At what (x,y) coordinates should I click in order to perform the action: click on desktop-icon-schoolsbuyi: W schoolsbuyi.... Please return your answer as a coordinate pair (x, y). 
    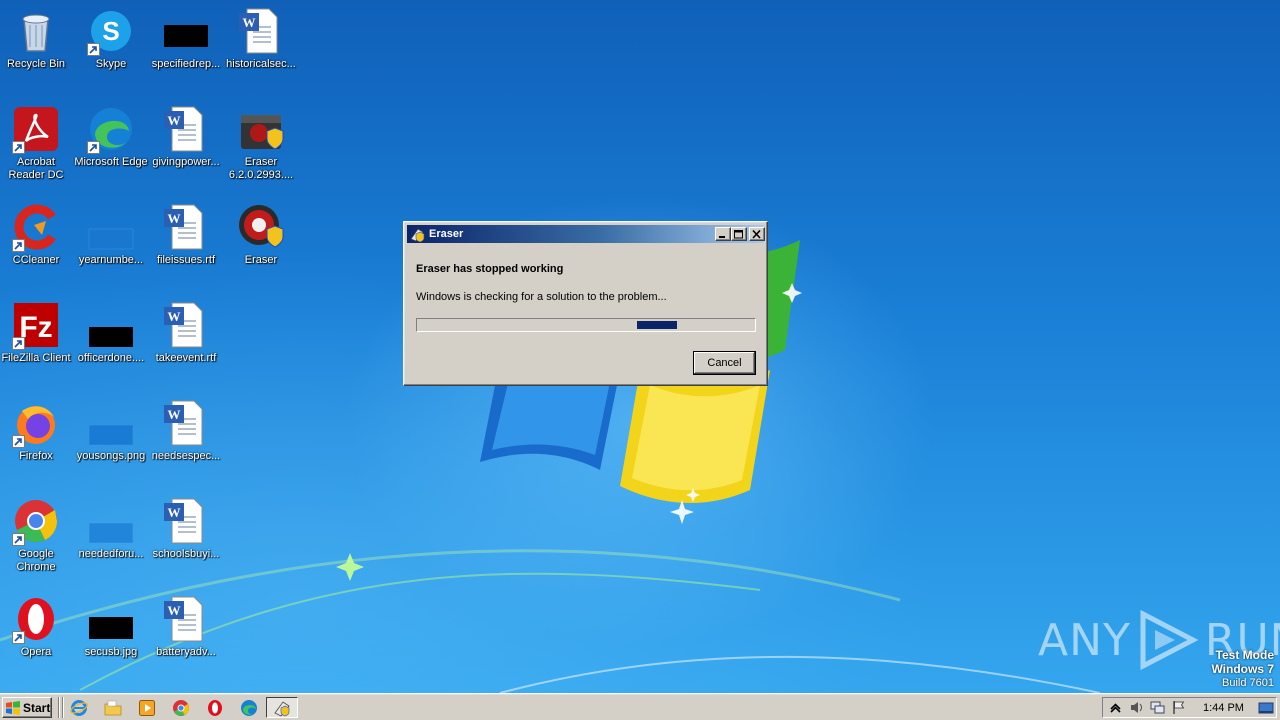
    Looking at the image, I should click on (186, 534).